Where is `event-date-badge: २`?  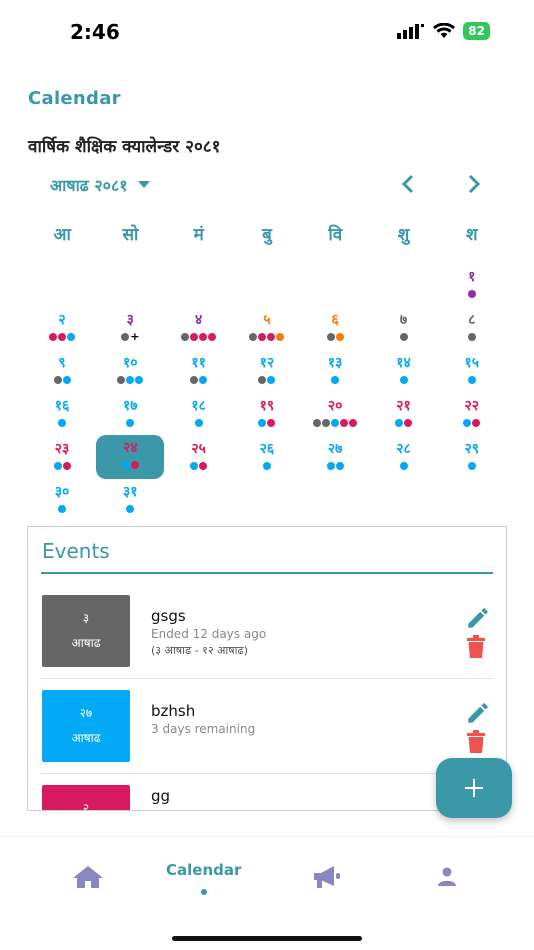
event-date-badge: २ is located at coordinates (86, 797).